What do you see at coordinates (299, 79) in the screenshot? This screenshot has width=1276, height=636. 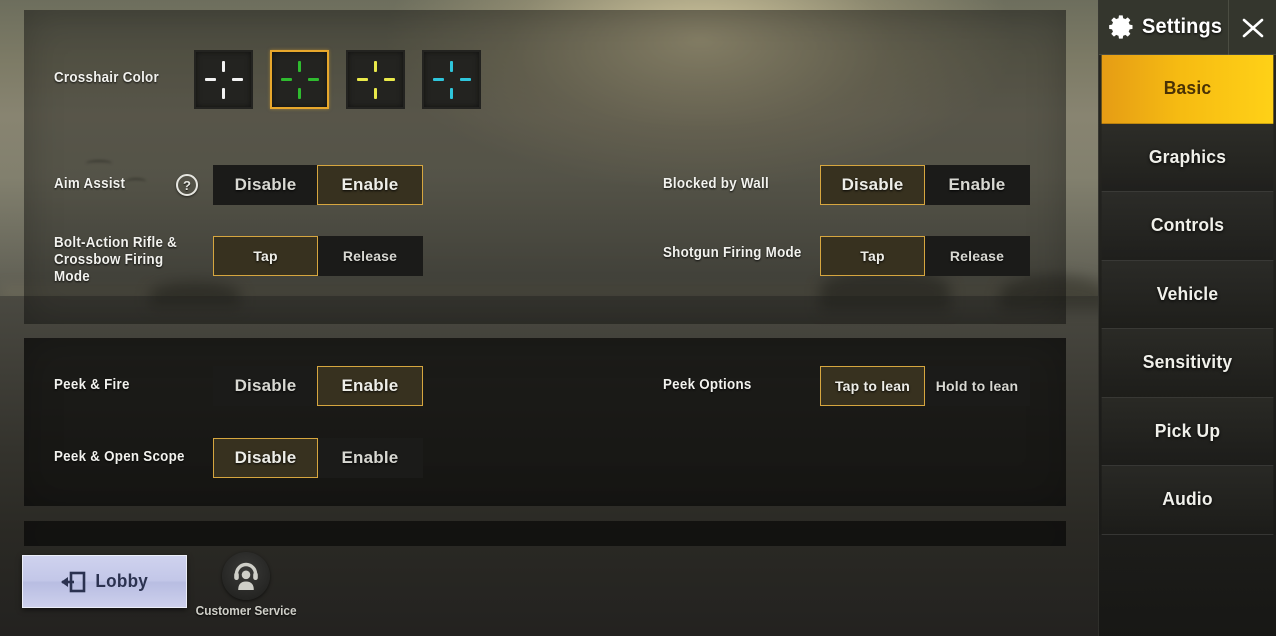 I see `crosshair-swatch-green` at bounding box center [299, 79].